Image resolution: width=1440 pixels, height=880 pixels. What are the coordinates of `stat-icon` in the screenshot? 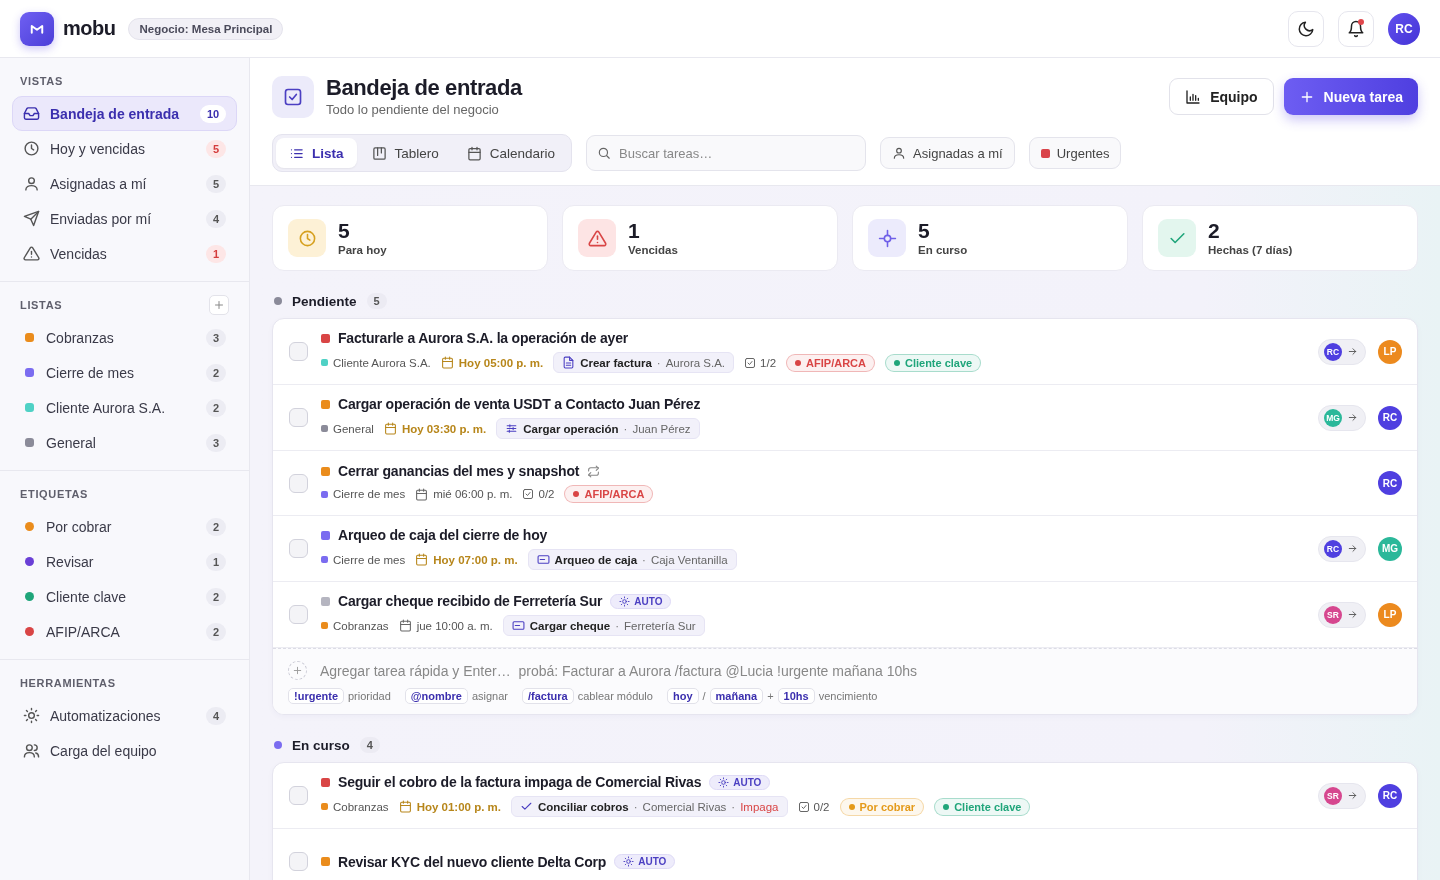 It's located at (887, 238).